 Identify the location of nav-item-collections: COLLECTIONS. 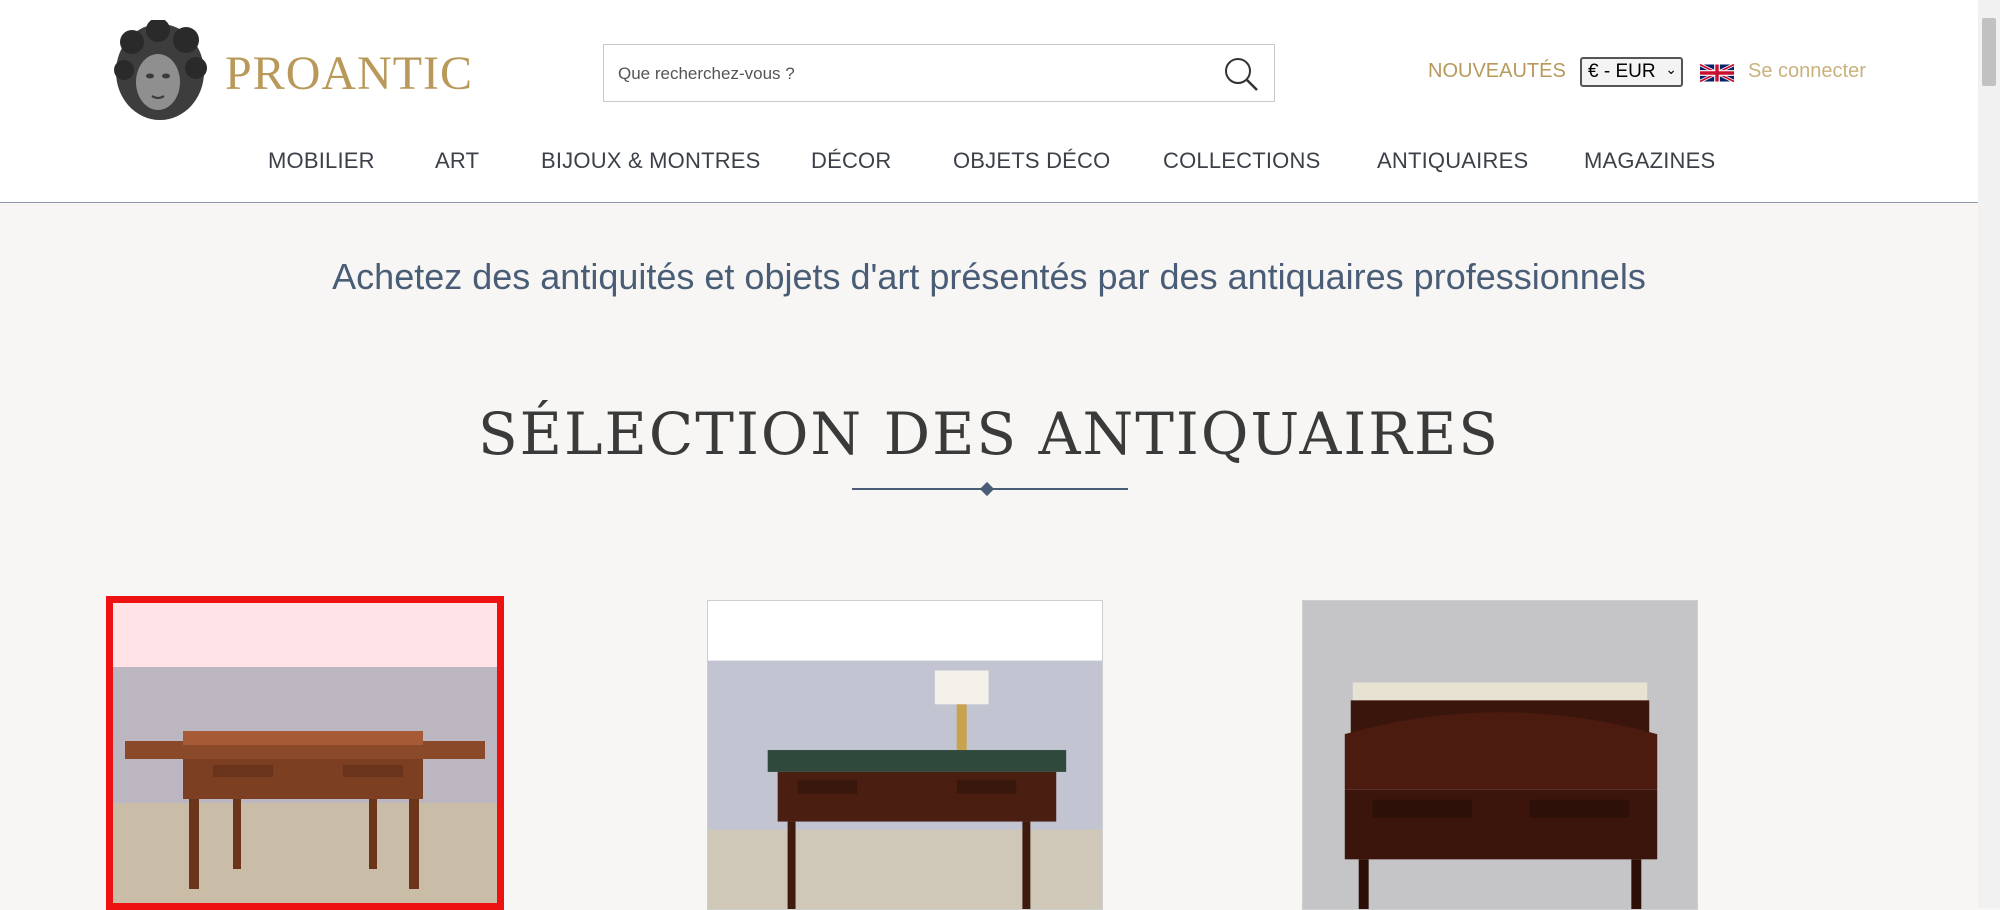
(1241, 161).